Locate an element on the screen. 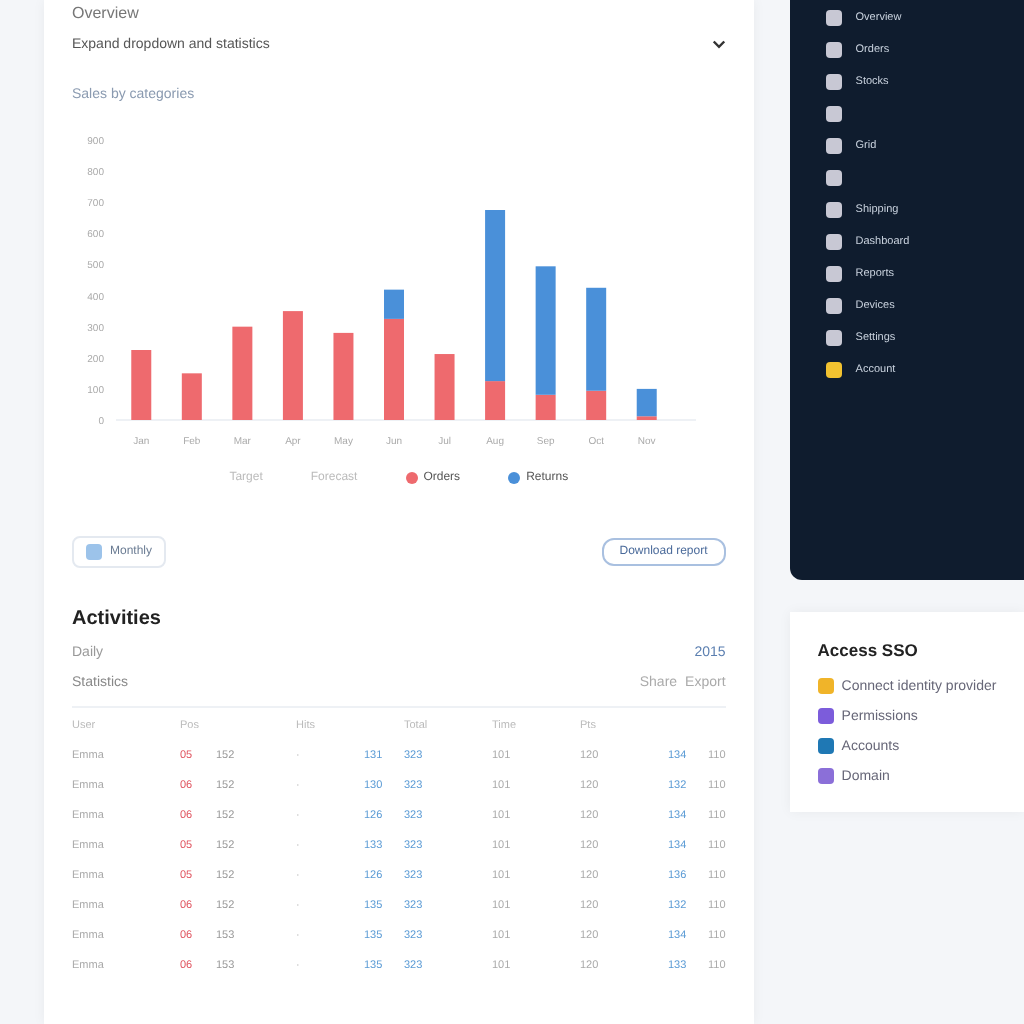 This screenshot has height=1024, width=1024. chevron-icon is located at coordinates (718, 45).